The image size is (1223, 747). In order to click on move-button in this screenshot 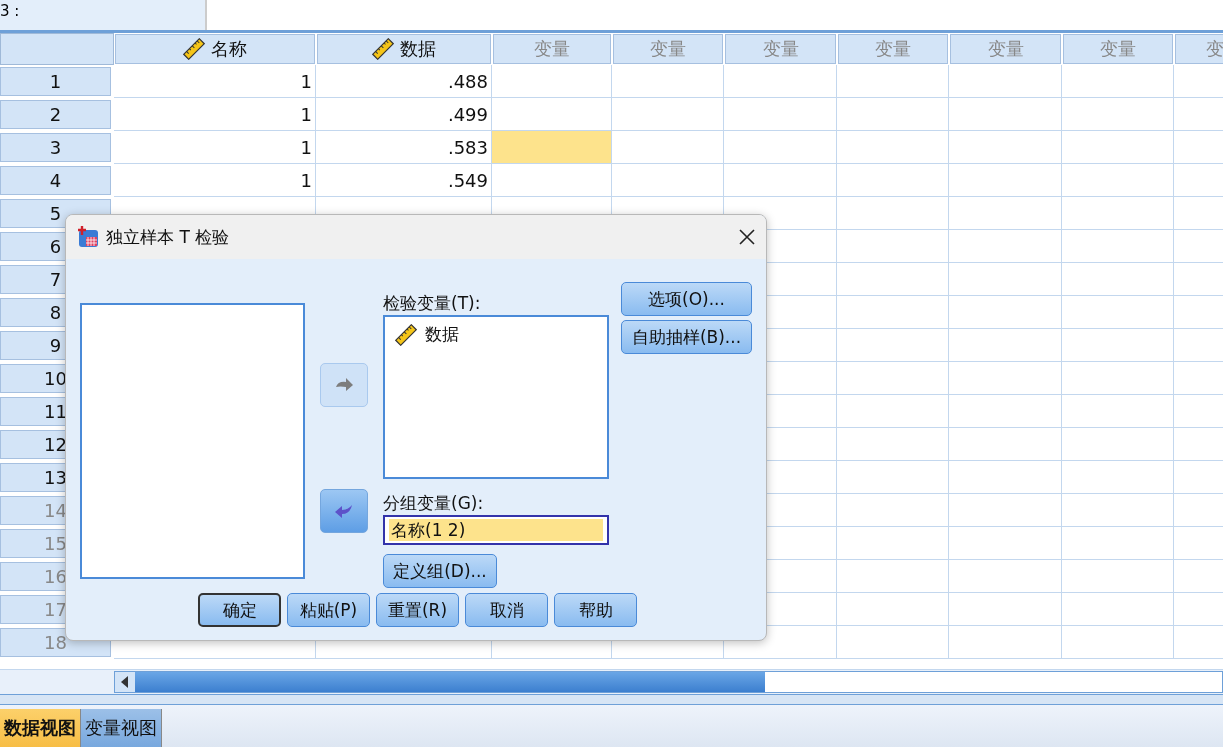, I will do `click(344, 511)`.